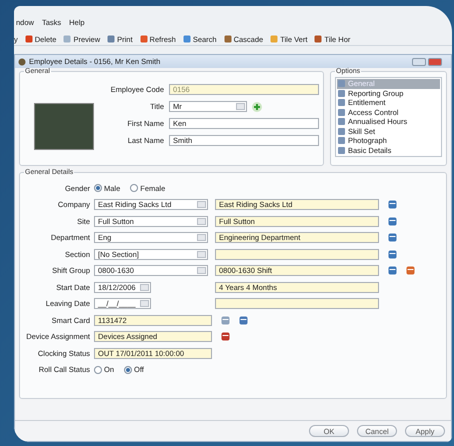 The width and height of the screenshot is (454, 446). Describe the element at coordinates (64, 126) in the screenshot. I see `photo-placeholder` at that location.